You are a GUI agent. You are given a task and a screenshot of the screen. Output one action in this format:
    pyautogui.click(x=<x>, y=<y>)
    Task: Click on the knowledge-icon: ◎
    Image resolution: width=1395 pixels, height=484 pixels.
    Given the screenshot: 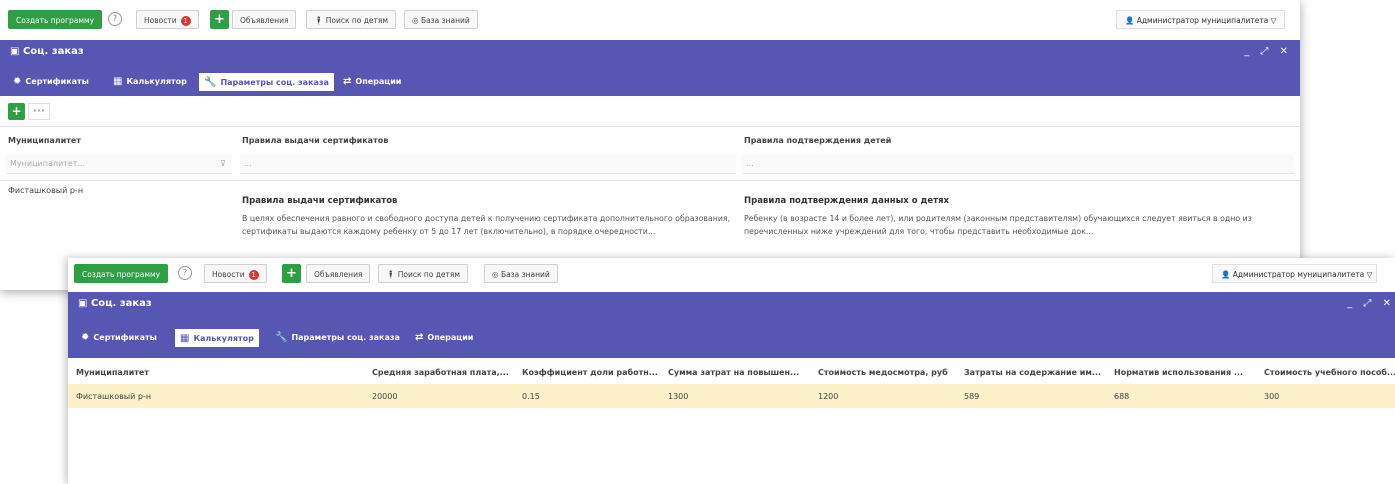 What is the action you would take?
    pyautogui.click(x=496, y=274)
    